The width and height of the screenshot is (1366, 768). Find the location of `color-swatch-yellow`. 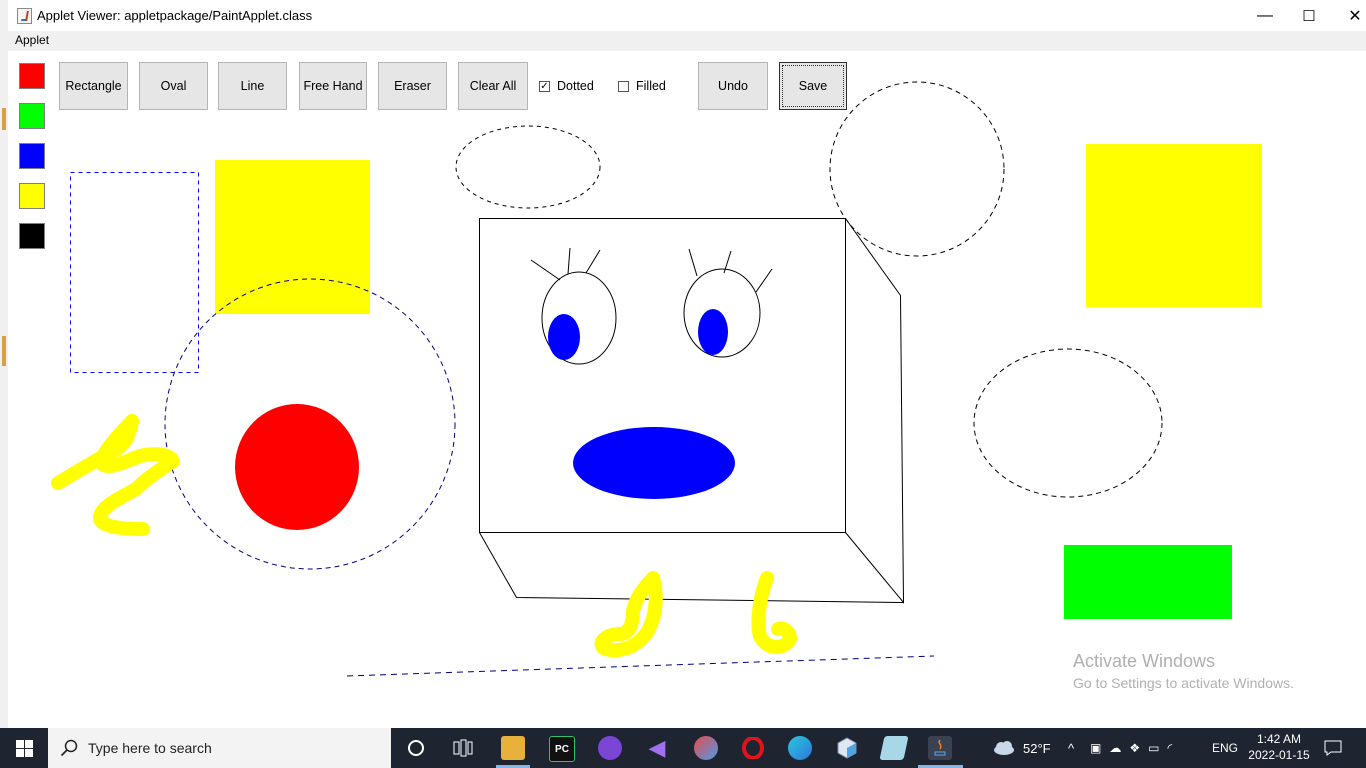

color-swatch-yellow is located at coordinates (32, 196).